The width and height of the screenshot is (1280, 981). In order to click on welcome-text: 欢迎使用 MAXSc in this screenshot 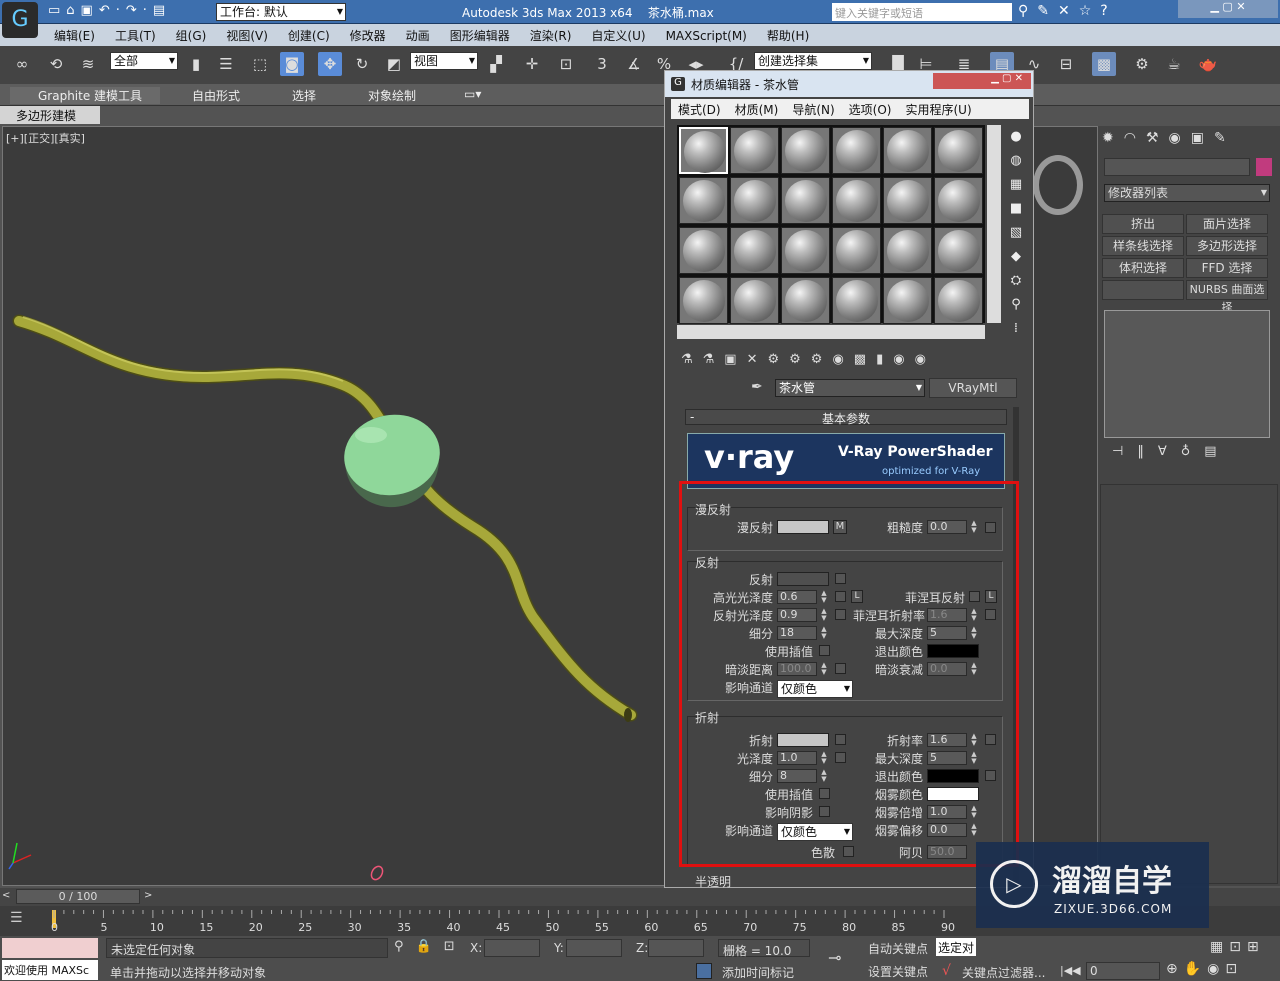, I will do `click(50, 970)`.